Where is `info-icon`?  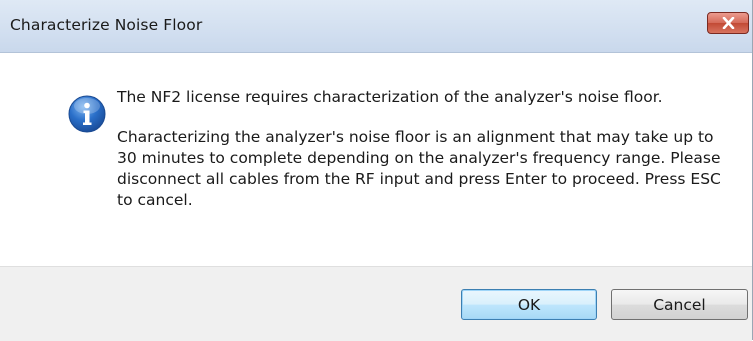
info-icon is located at coordinates (87, 114).